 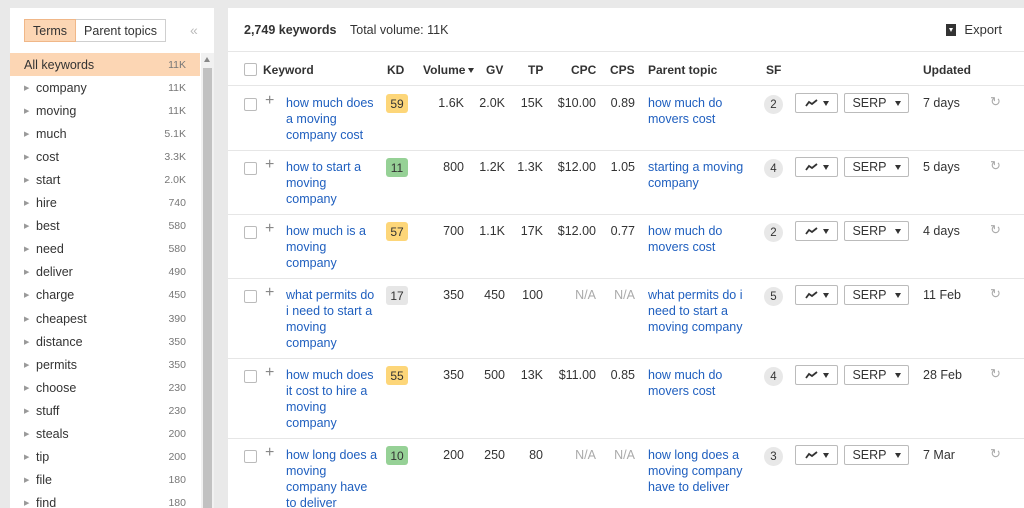 I want to click on term-item: ▶ deliver 490, so click(x=105, y=272).